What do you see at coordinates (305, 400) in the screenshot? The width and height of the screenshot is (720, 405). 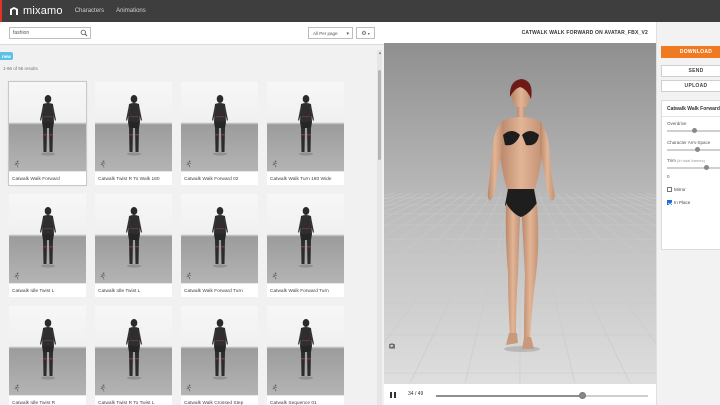 I see `animation-card-label: Catwalk Sequence 01` at bounding box center [305, 400].